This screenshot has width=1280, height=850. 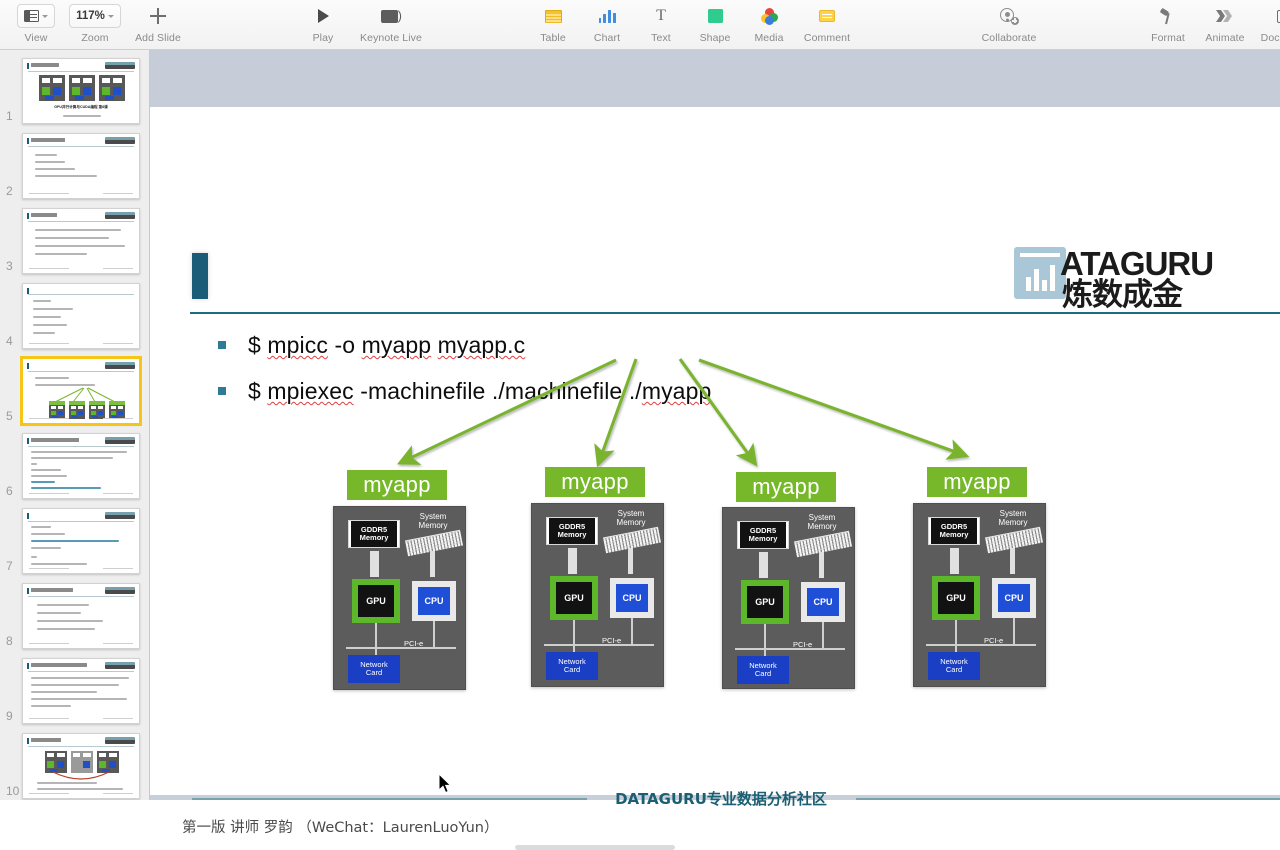 I want to click on bar-chart-mark-icon, so click(x=1040, y=273).